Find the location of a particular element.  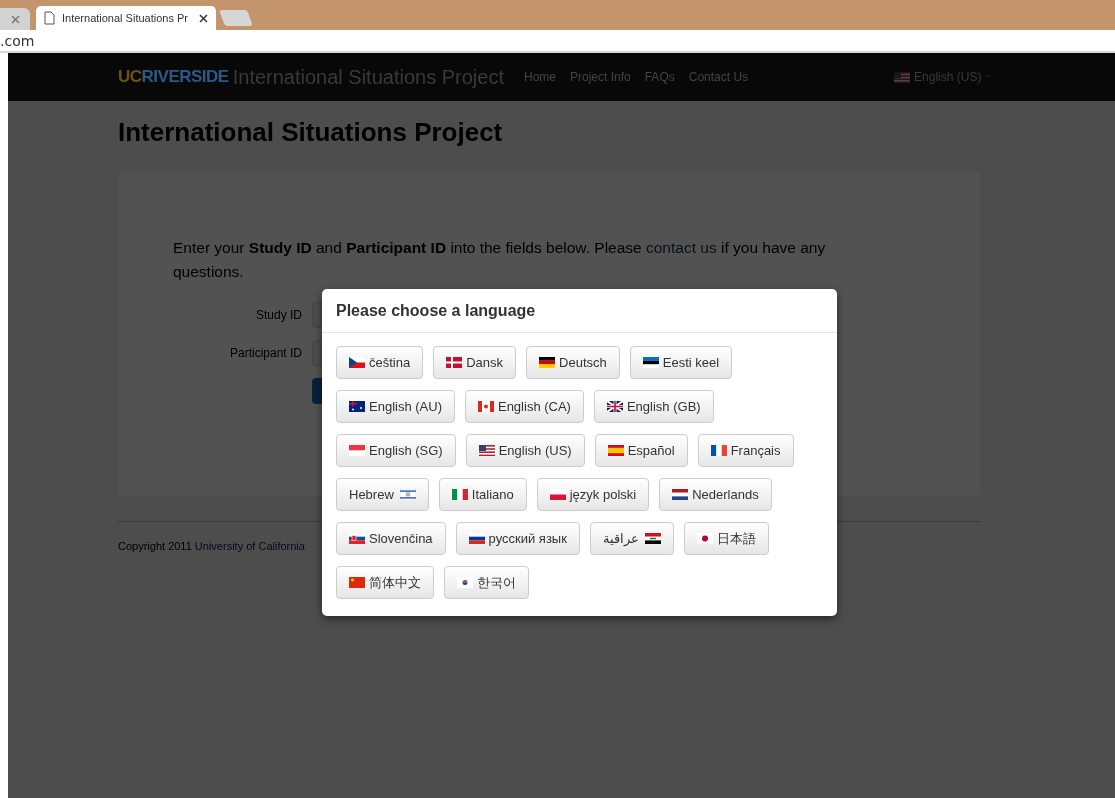

language-button: Eesti keel is located at coordinates (681, 362).